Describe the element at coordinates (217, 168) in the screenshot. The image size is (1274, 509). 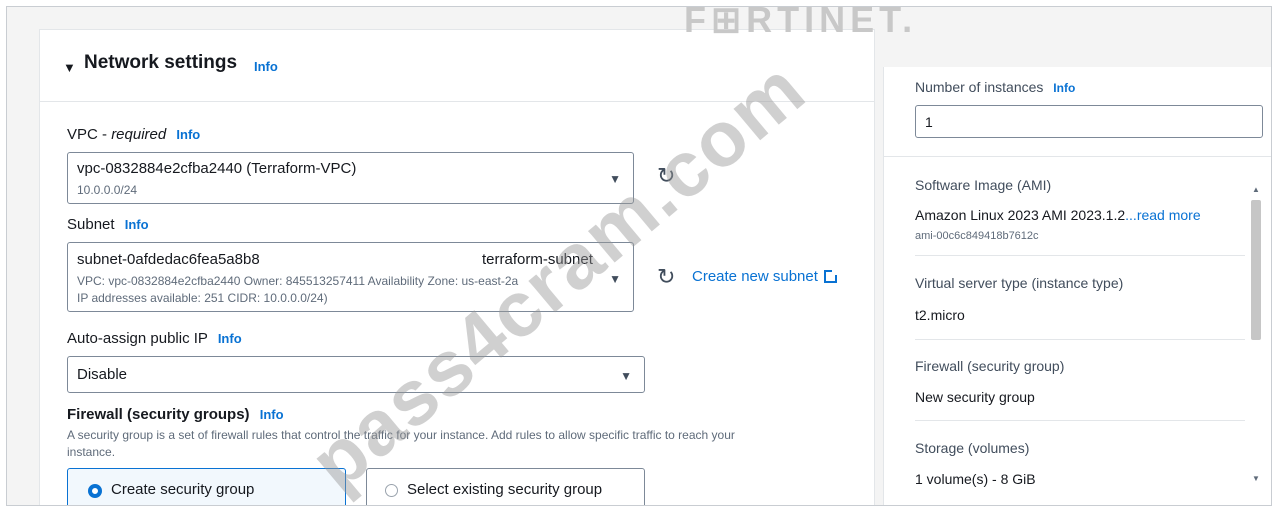
I see `vpc-value: vpc-0832884e2cfba2440 (Terraform-VPC)` at that location.